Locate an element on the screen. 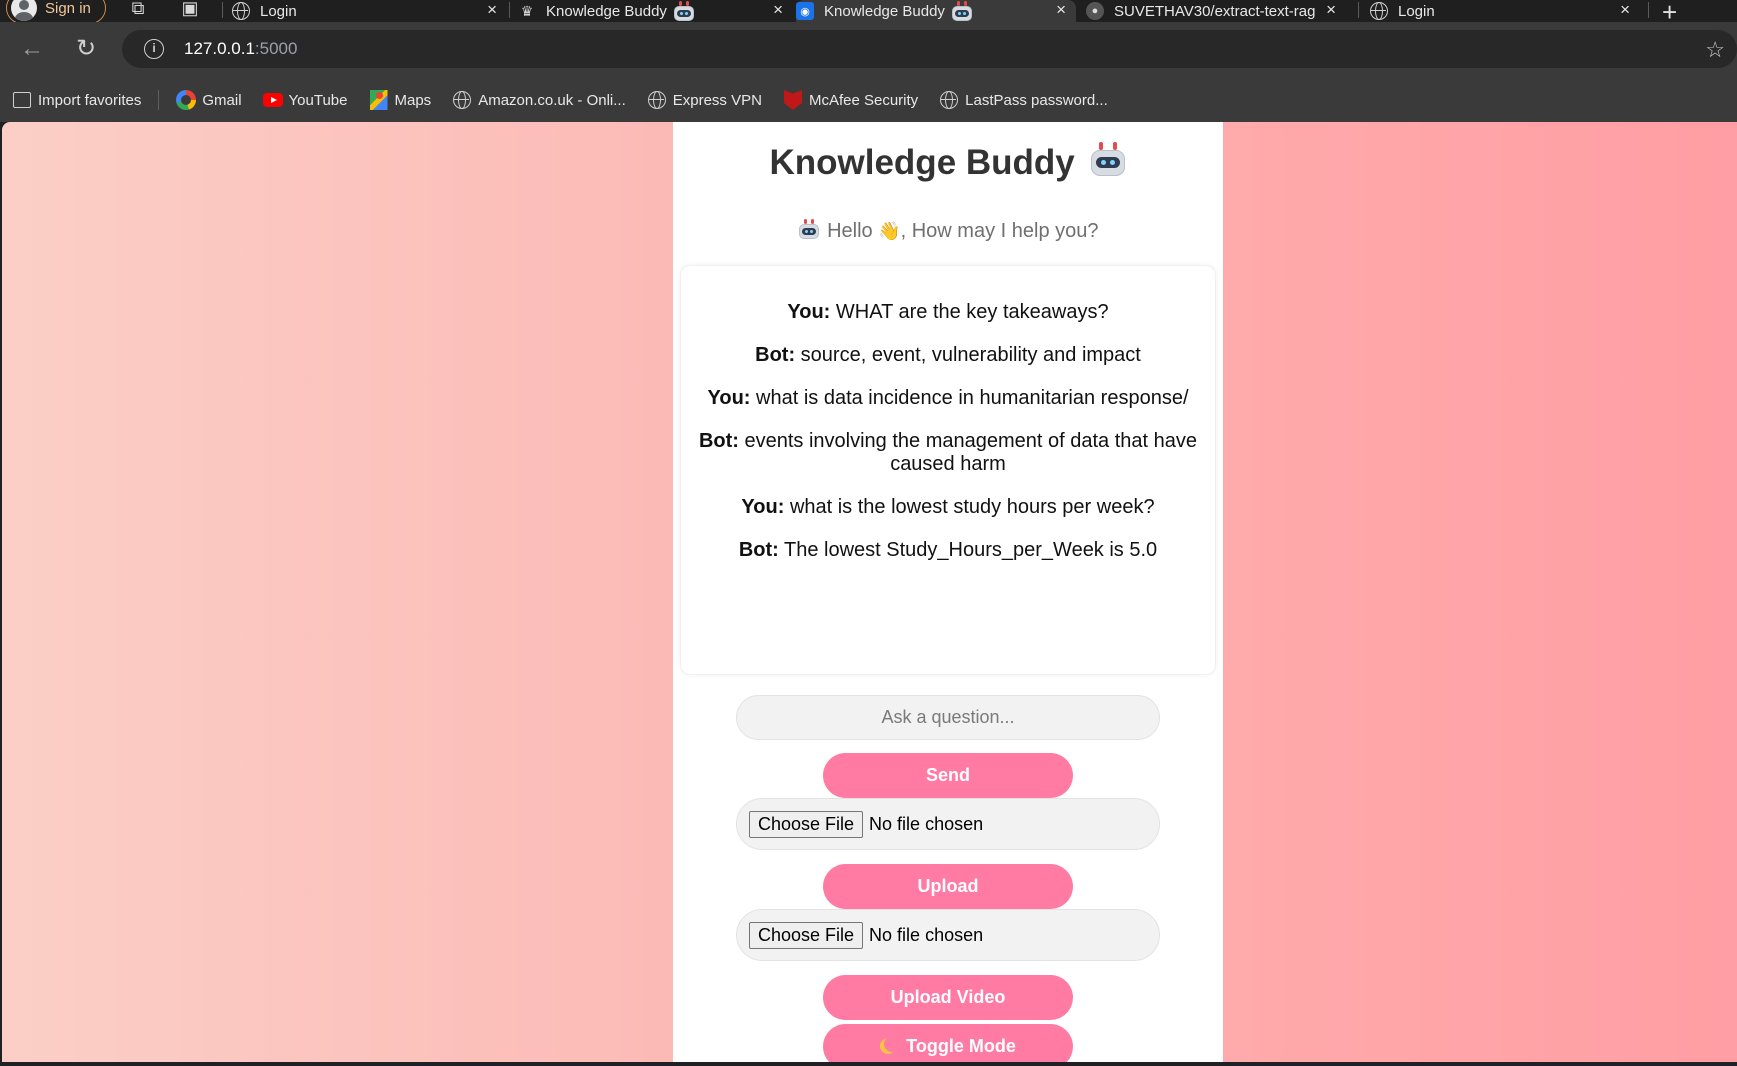 The width and height of the screenshot is (1737, 1066). tab-github: ● SUVETHAV30/extract-text-rag × is located at coordinates (1216, 11).